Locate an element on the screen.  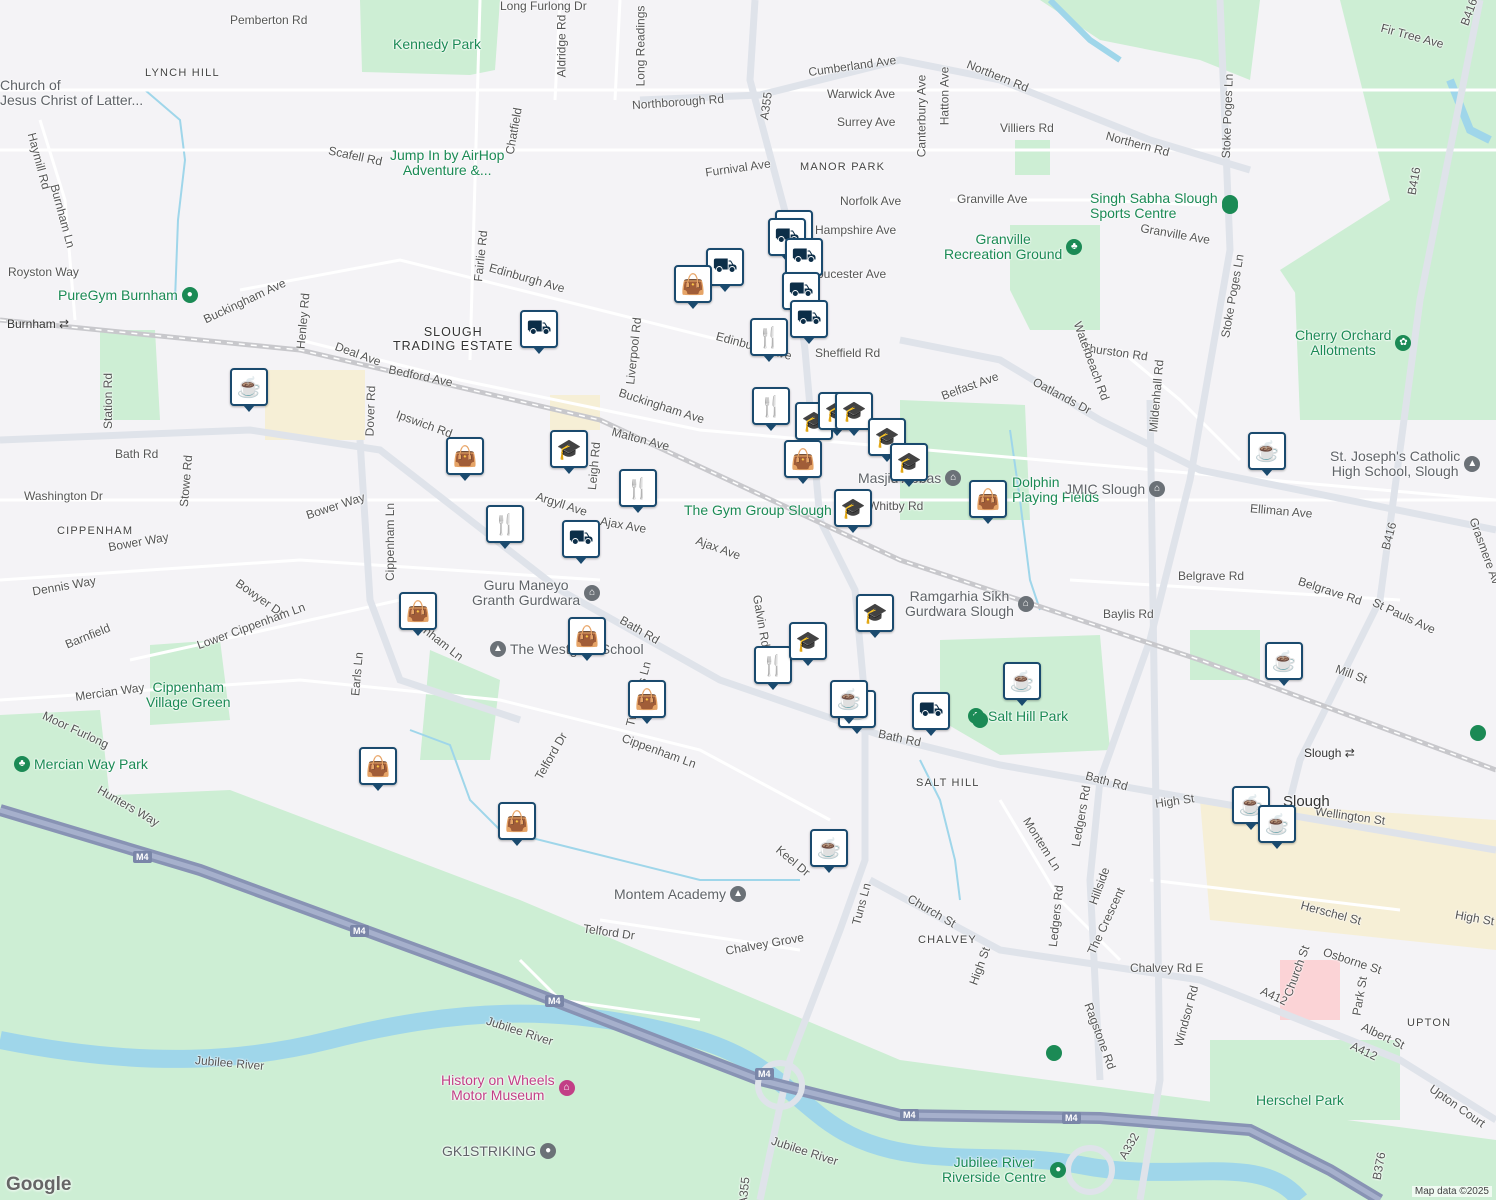
road-label: Hampshire Ave is located at coordinates (856, 230).